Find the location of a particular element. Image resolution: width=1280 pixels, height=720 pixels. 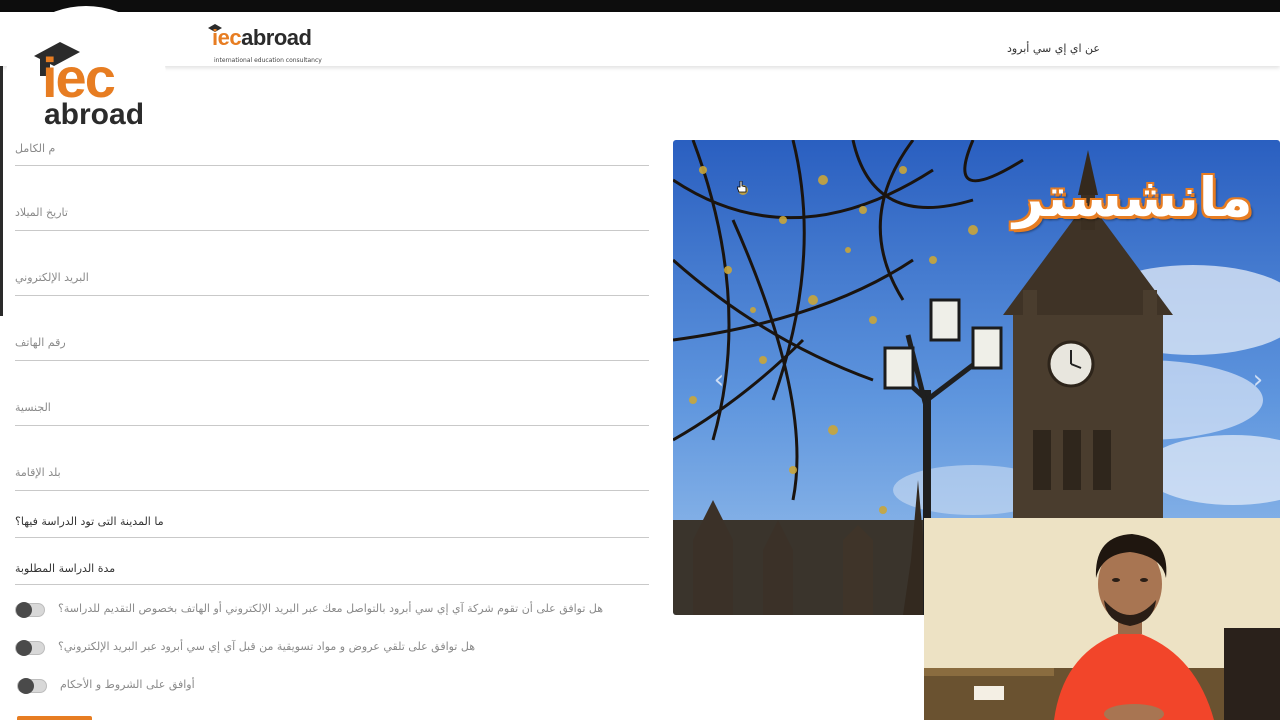

phone-field: رقم الهاتف is located at coordinates (332, 347).